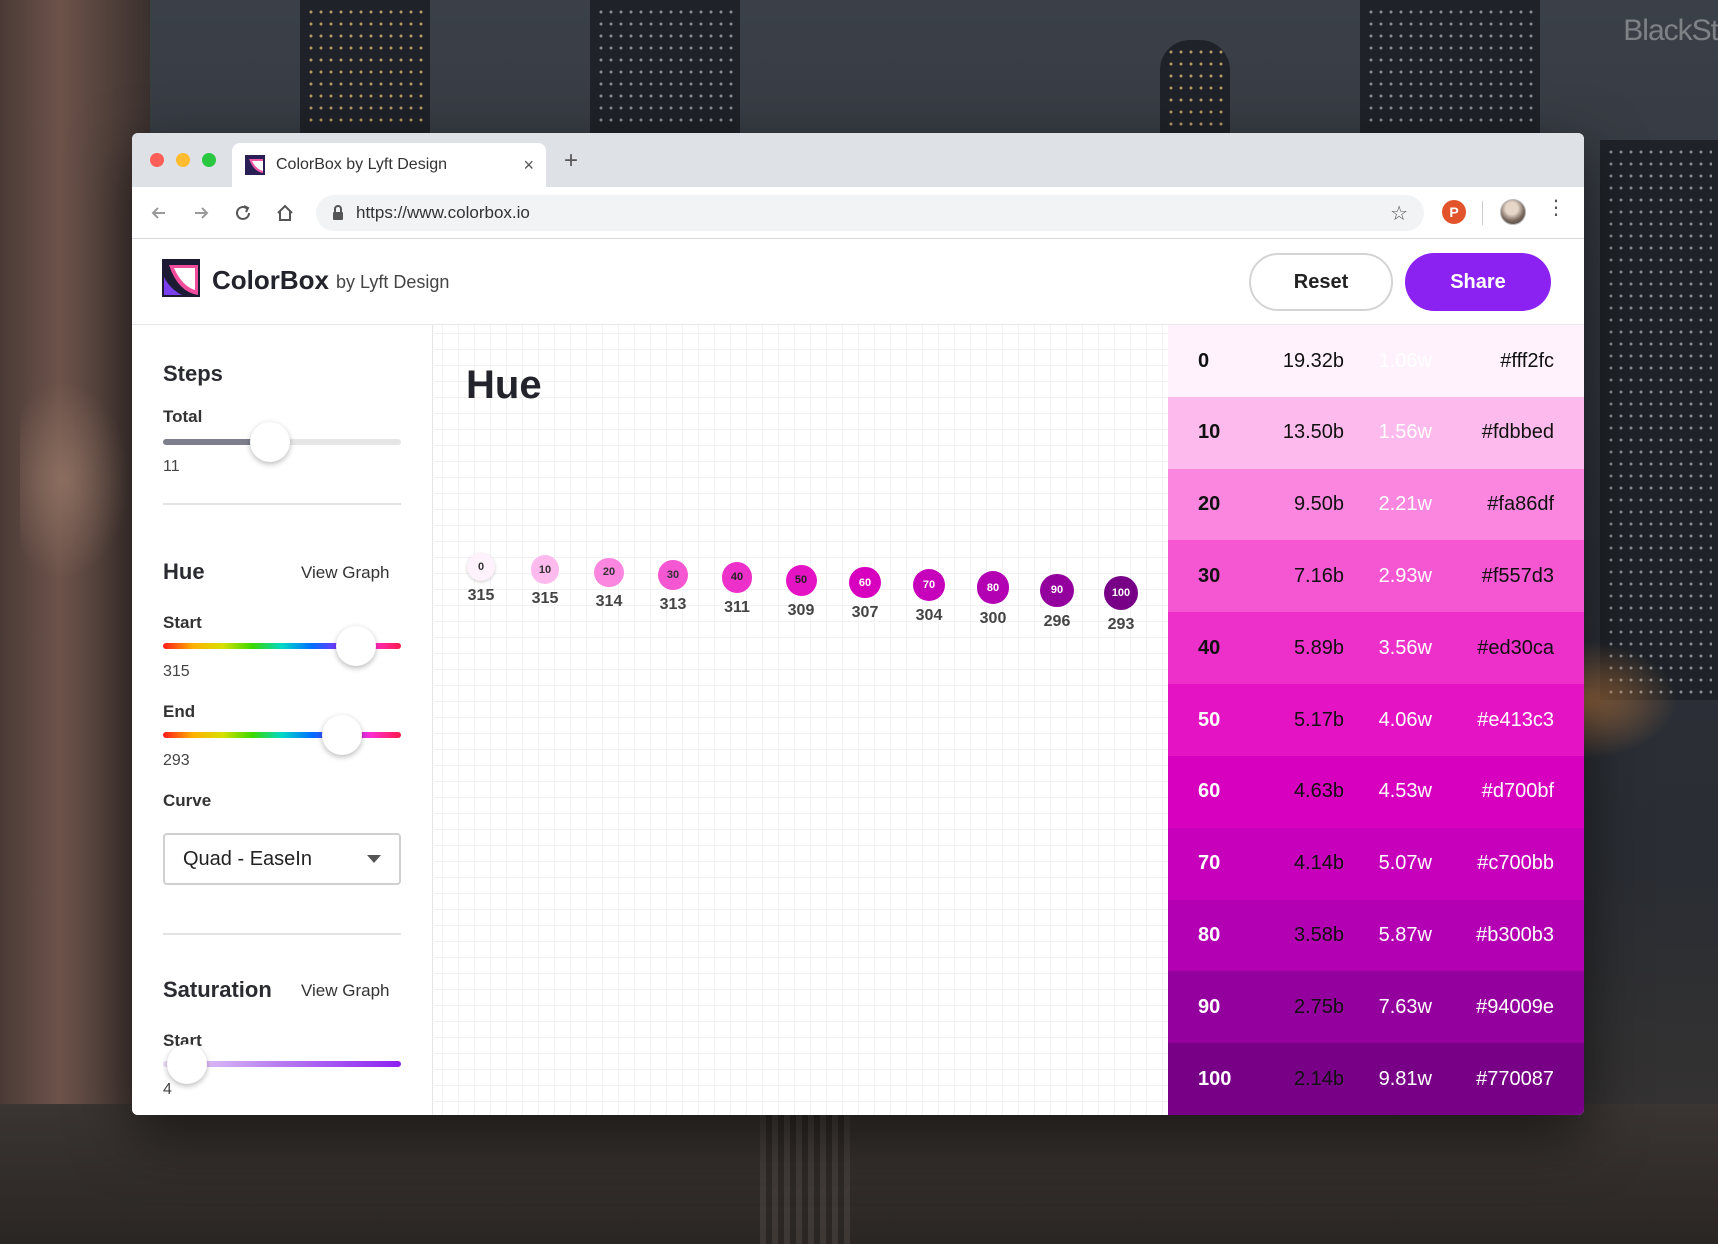 Image resolution: width=1718 pixels, height=1244 pixels. I want to click on home-icon, so click(285, 213).